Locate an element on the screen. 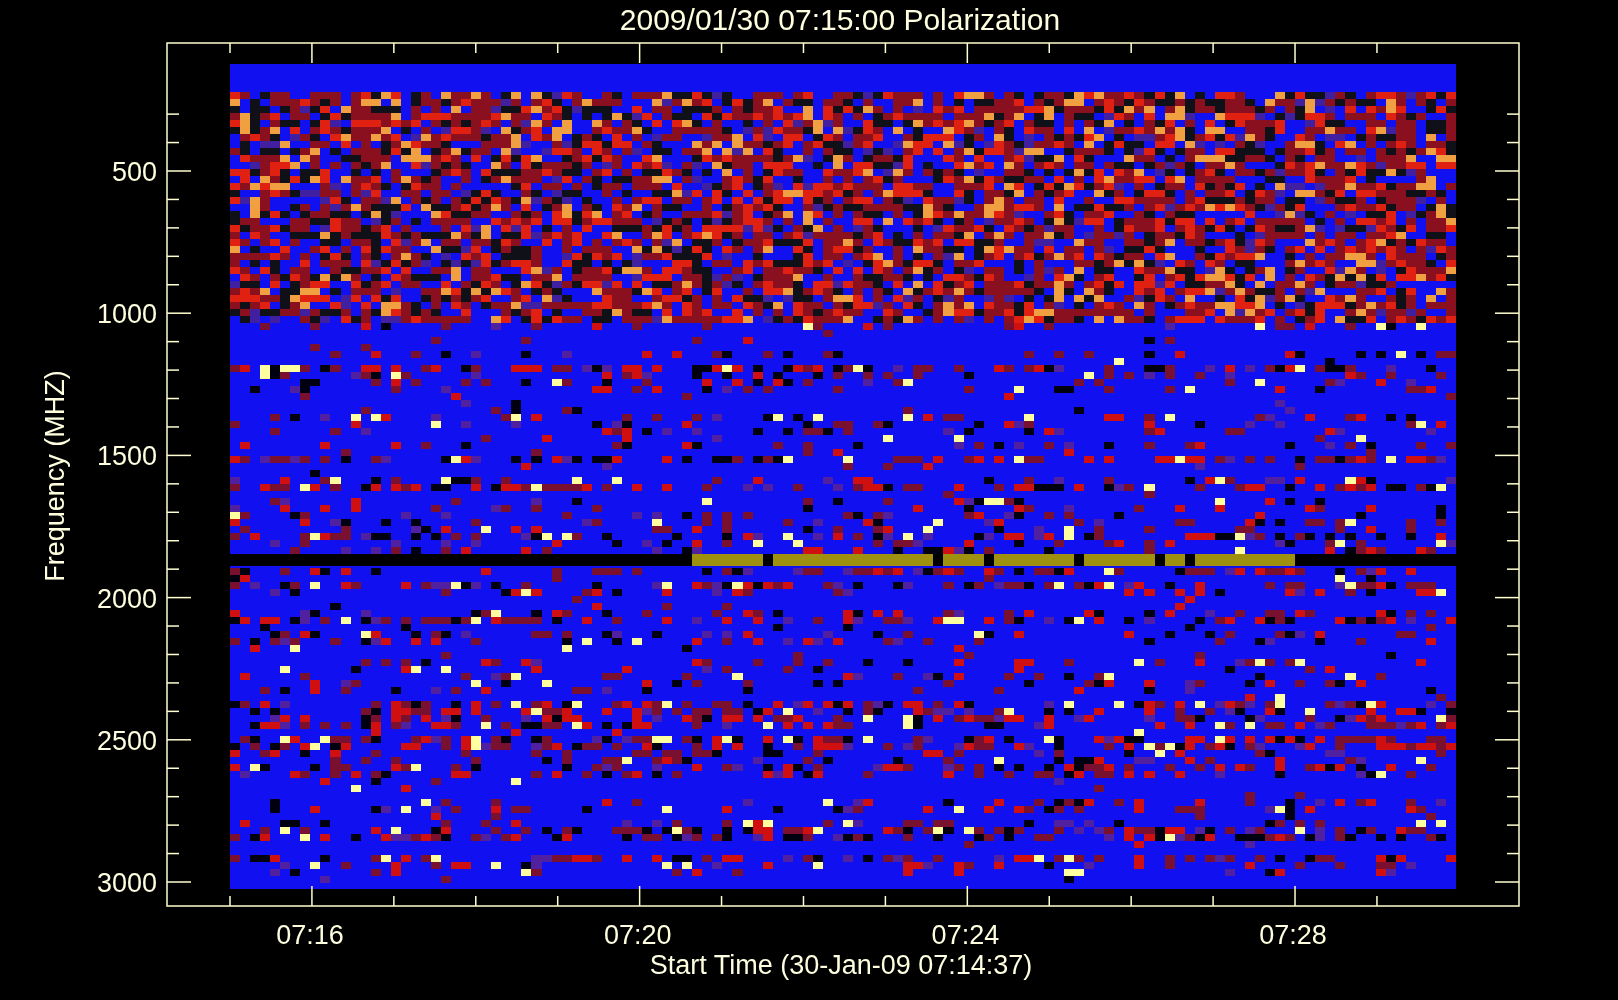 The image size is (1618, 1000). x-tick-label: 07:24 is located at coordinates (965, 935).